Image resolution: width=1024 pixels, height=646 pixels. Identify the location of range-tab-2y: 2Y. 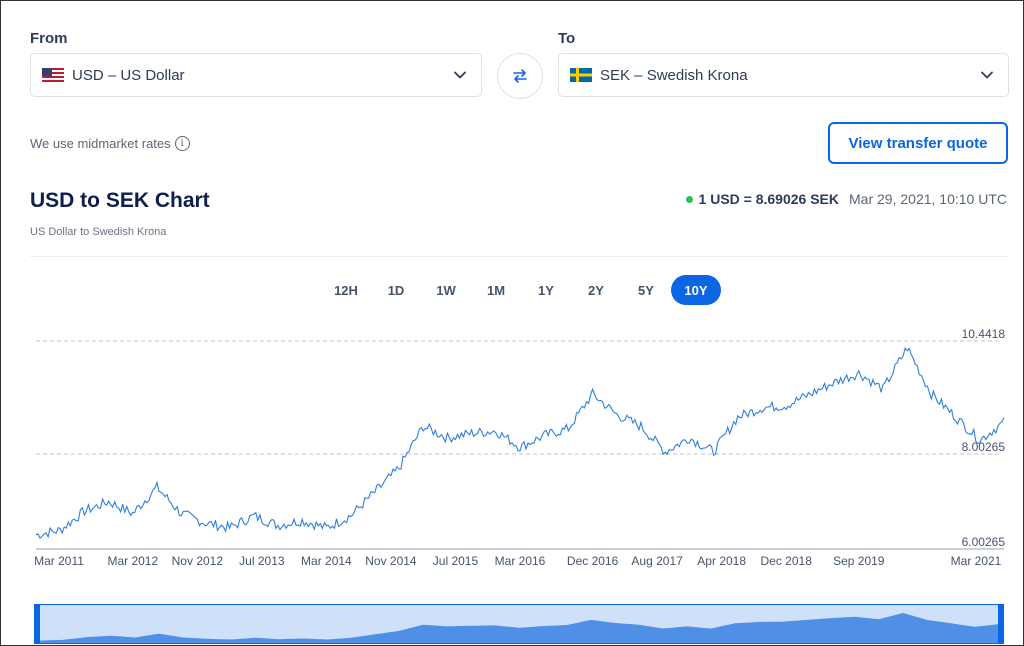
(596, 290).